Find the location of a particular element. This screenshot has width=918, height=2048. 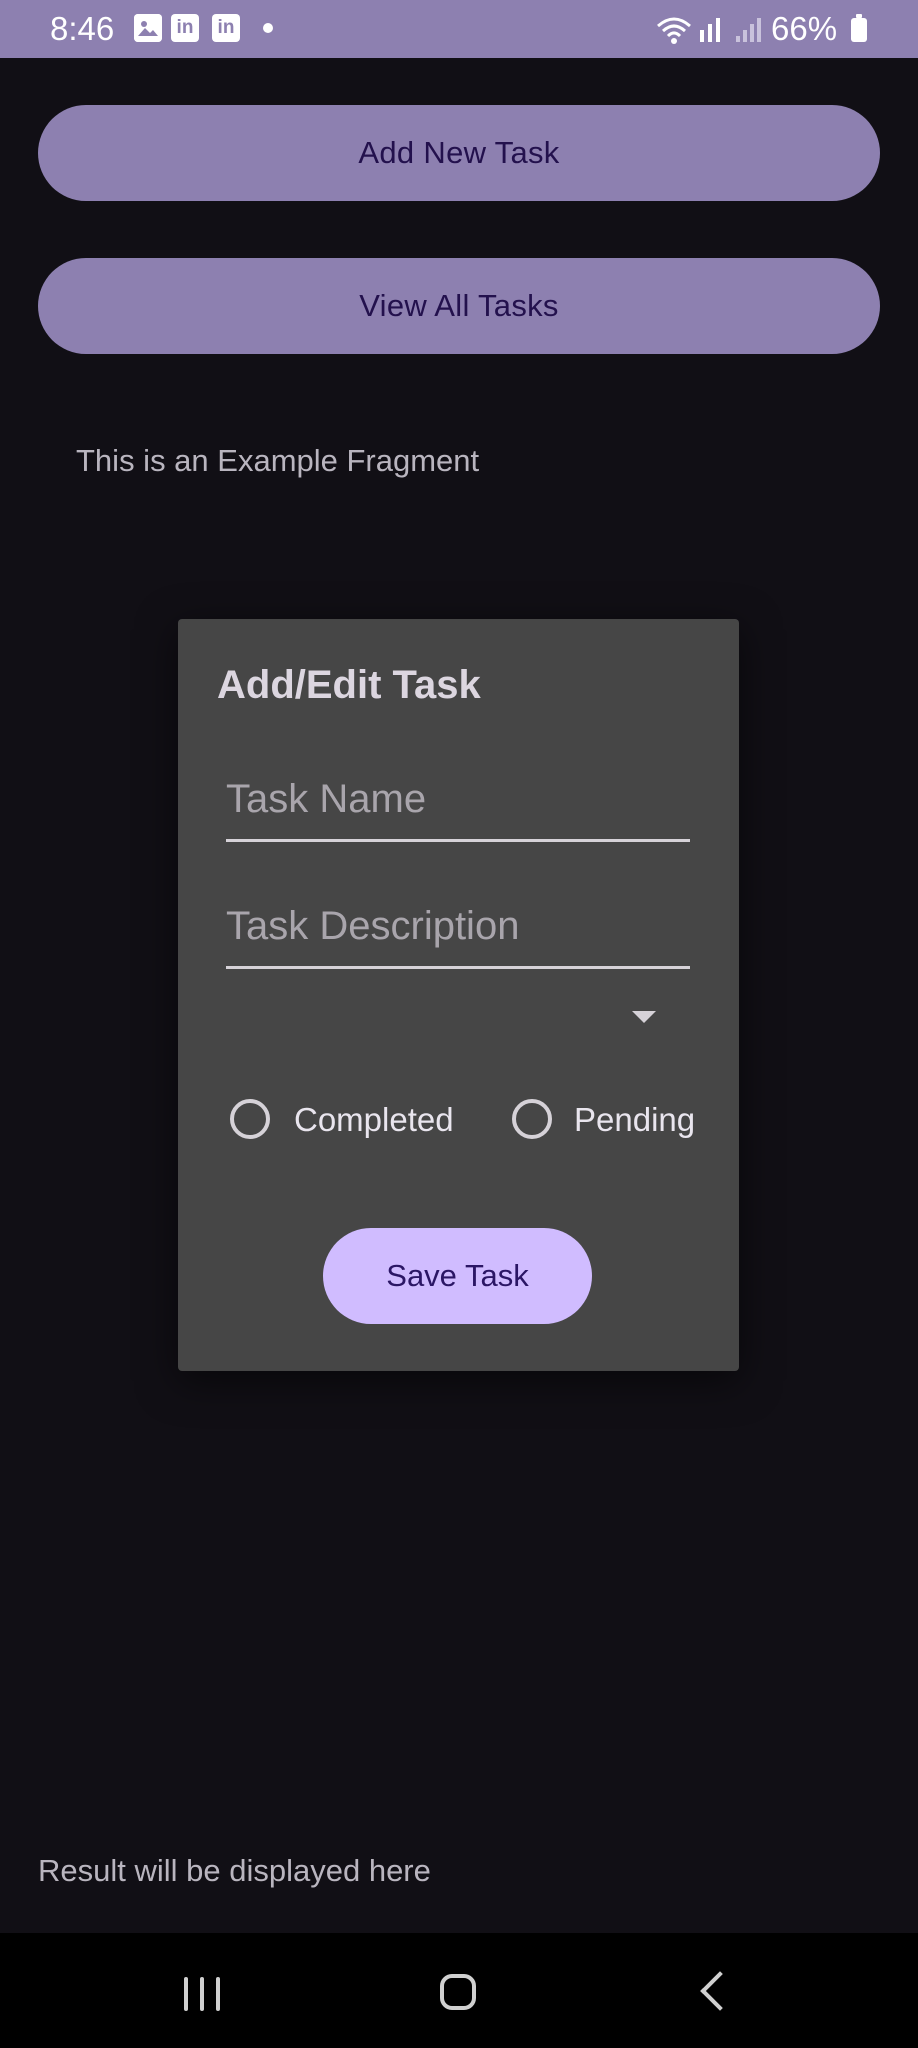

save-task-button: Save Task is located at coordinates (457, 1276).